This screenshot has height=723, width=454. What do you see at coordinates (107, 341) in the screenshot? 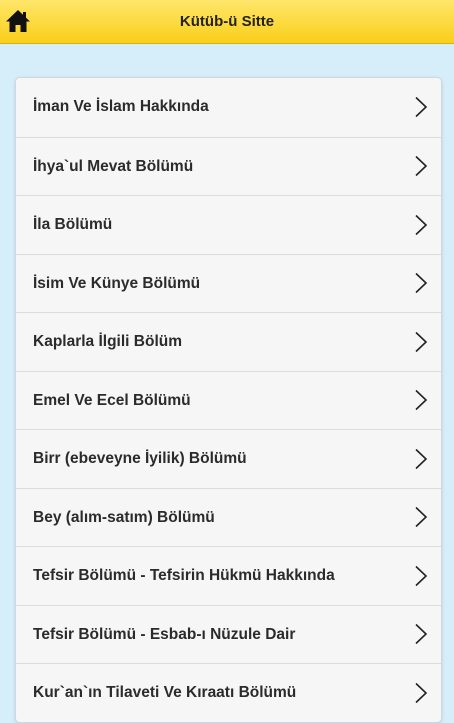
I see `list-item-label: Kaplarla İlgili Bölüm` at bounding box center [107, 341].